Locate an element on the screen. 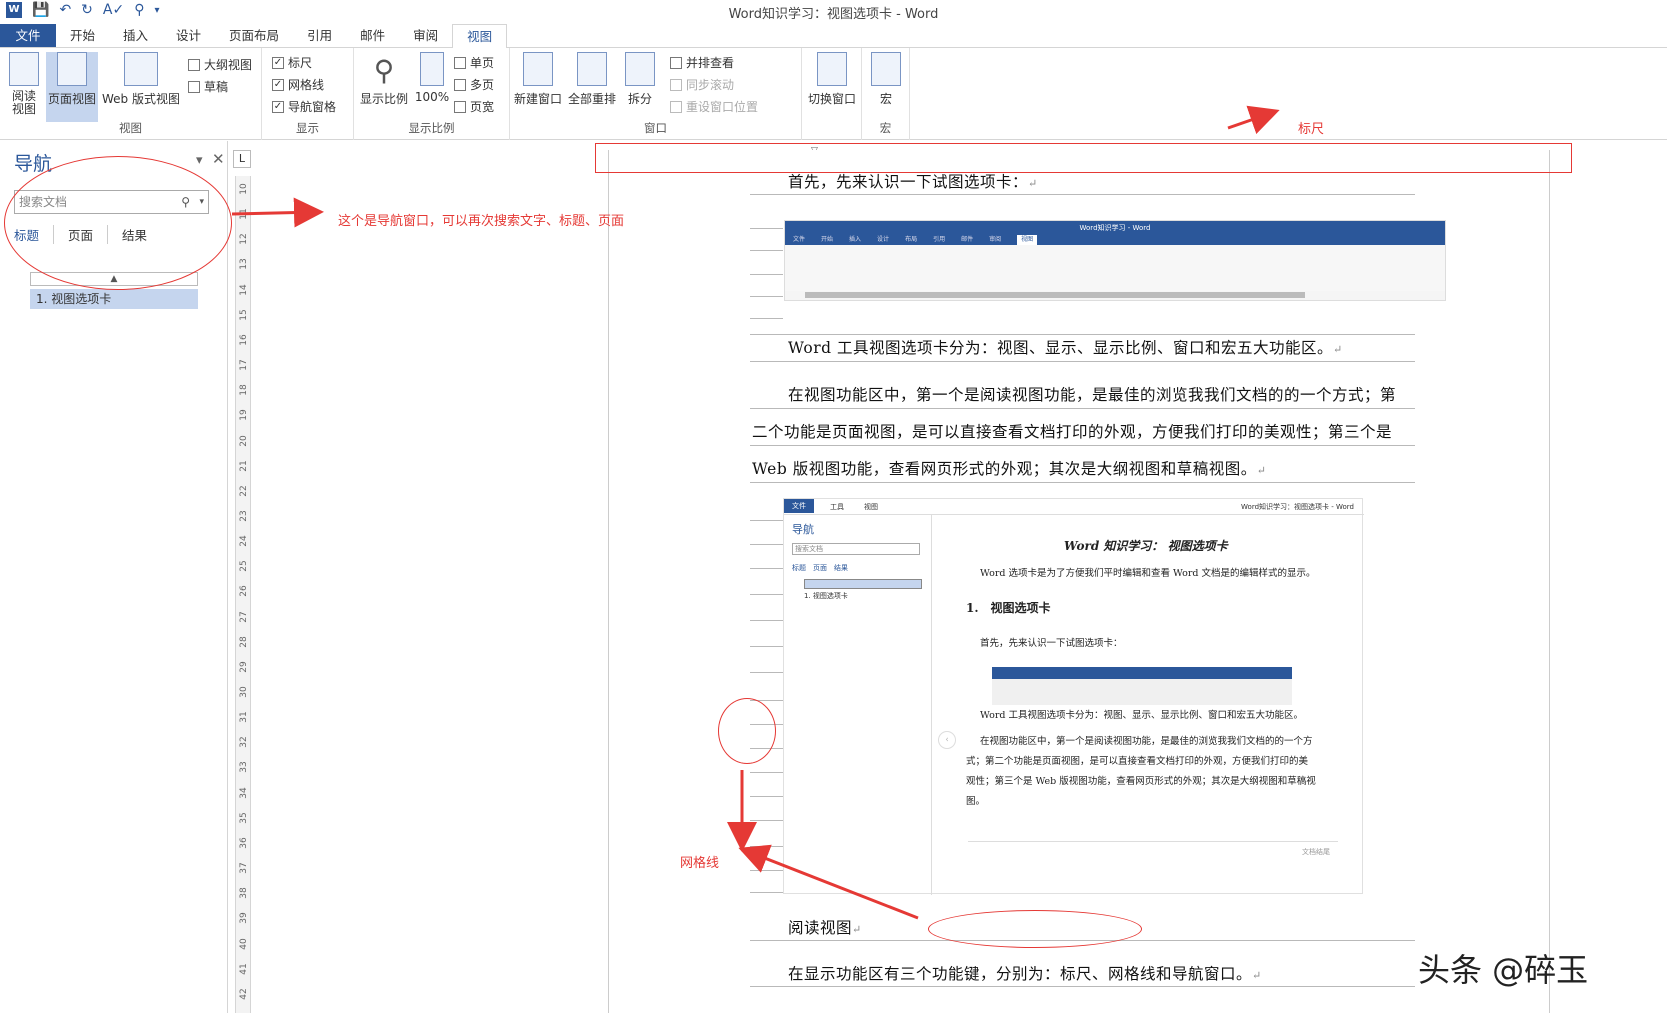 The height and width of the screenshot is (1013, 1667). group-window-label: 窗口 is located at coordinates (655, 128).